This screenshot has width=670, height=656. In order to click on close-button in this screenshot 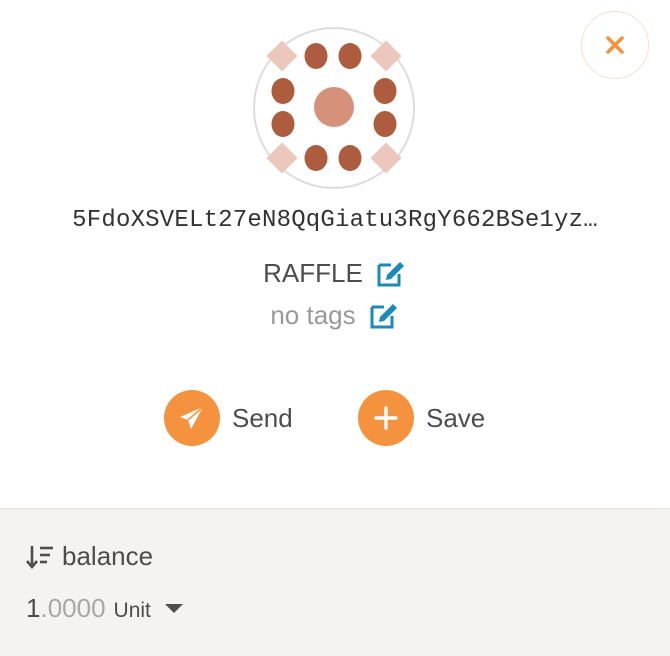, I will do `click(615, 45)`.